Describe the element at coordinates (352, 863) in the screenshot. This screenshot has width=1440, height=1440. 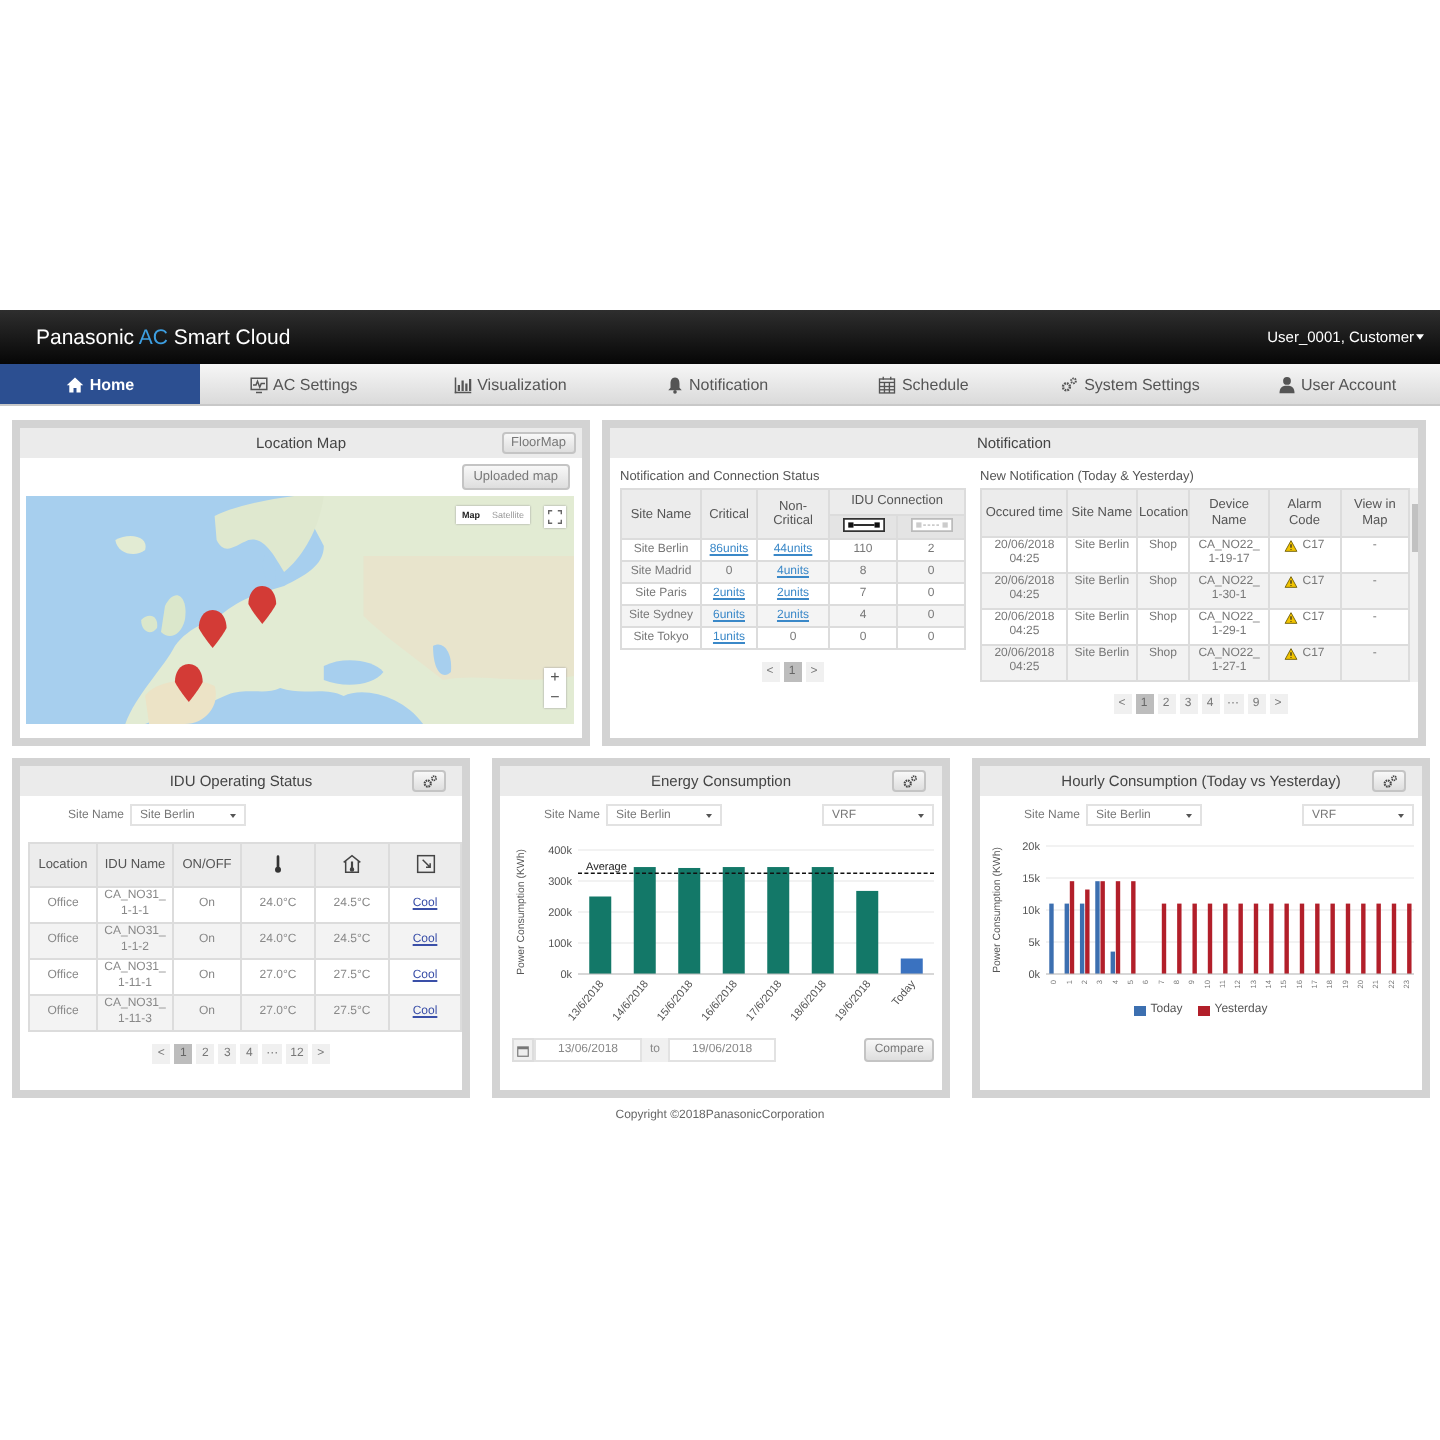
I see `house-thermometer-icon` at that location.